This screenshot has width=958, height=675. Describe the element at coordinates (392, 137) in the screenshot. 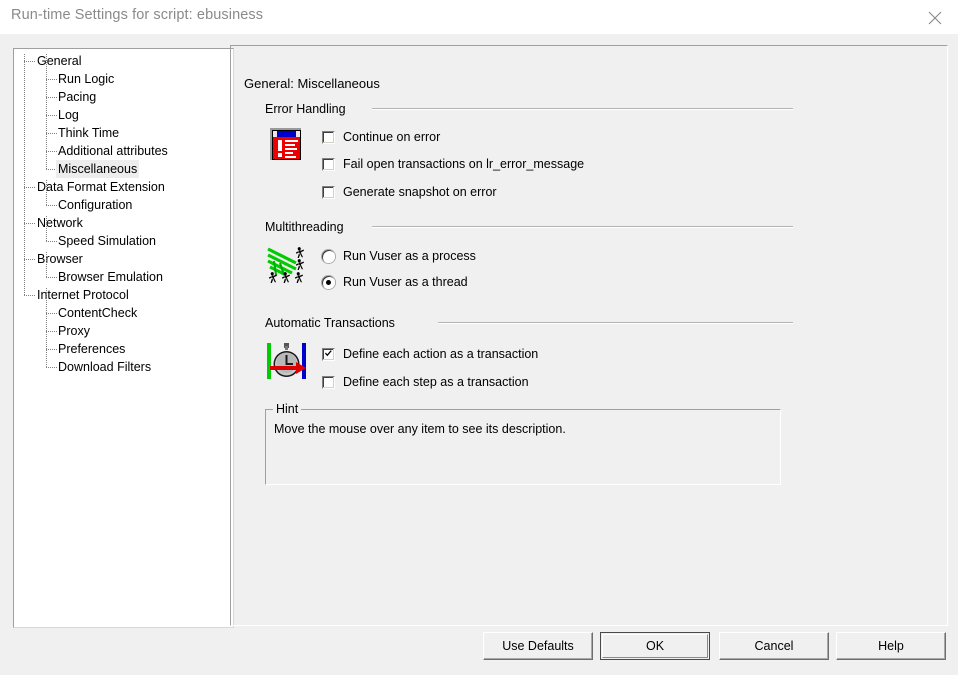

I see `checkbox-continue-on-error-label: Continue on error` at that location.